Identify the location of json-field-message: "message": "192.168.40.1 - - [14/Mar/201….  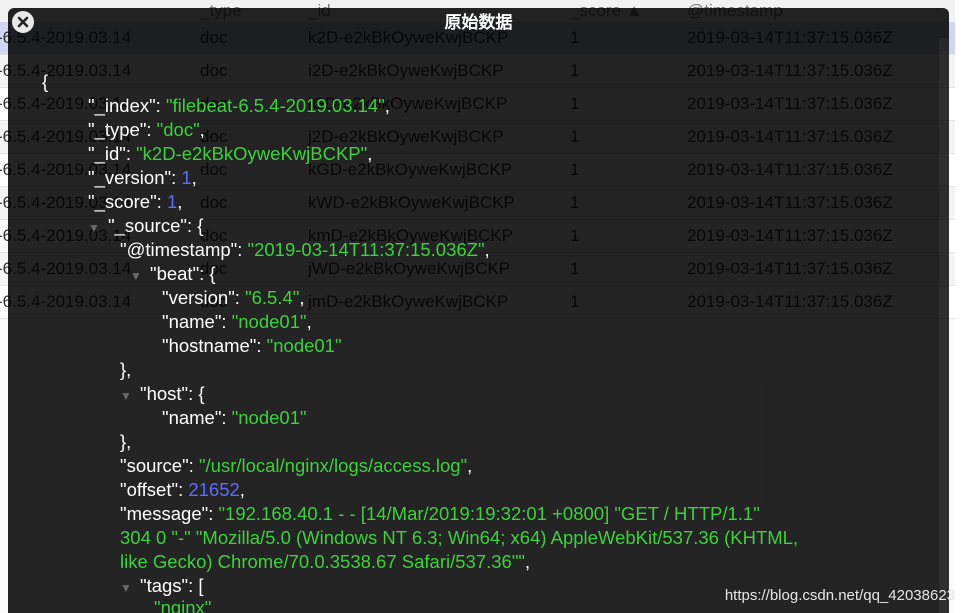
(440, 513).